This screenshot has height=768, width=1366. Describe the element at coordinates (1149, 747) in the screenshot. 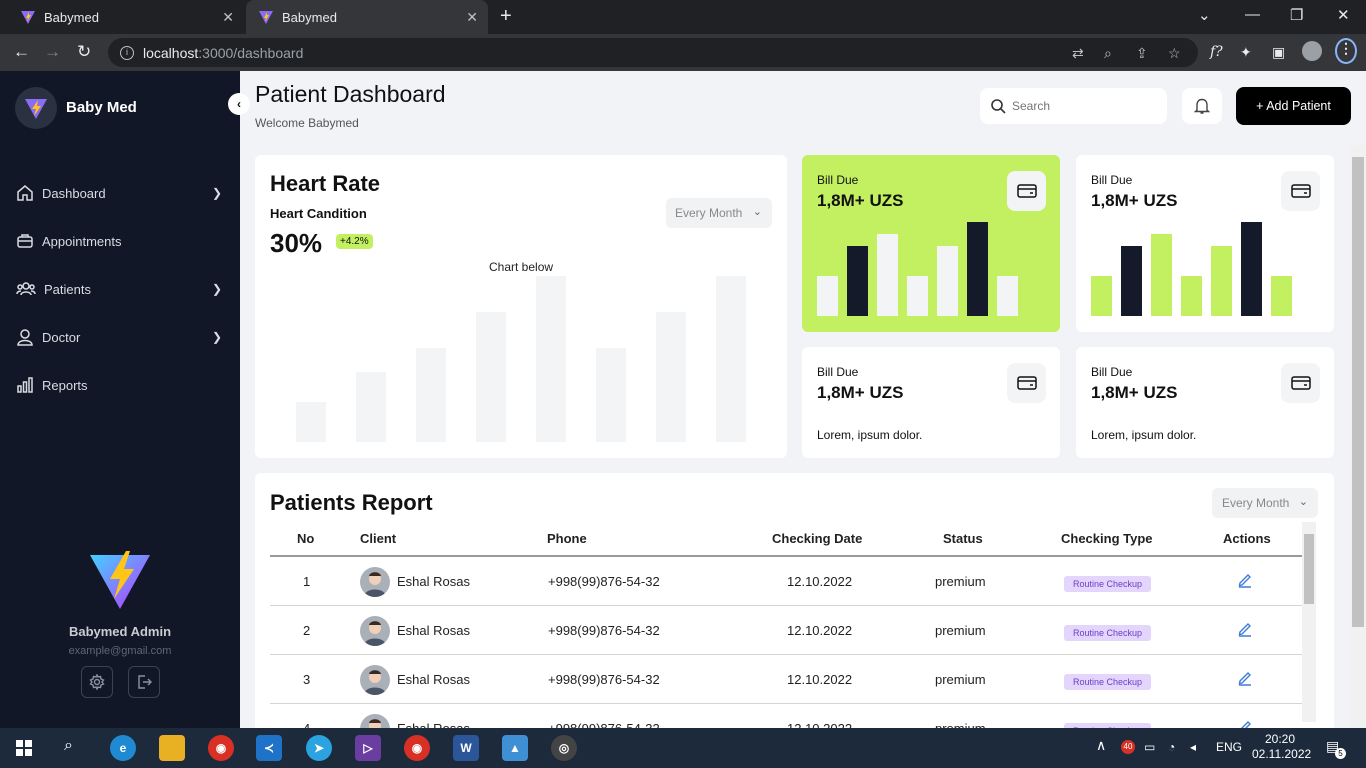

I see `battery-icon: ▭` at that location.